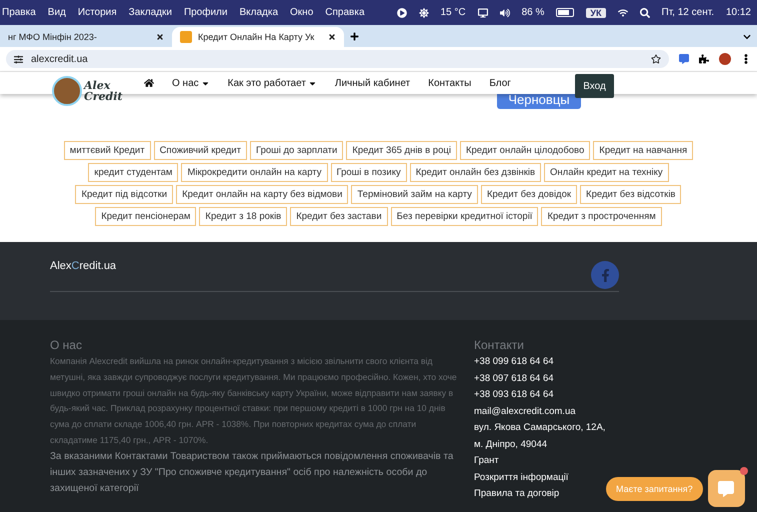 Image resolution: width=757 pixels, height=512 pixels. What do you see at coordinates (18, 59) in the screenshot?
I see `site-settings-icon` at bounding box center [18, 59].